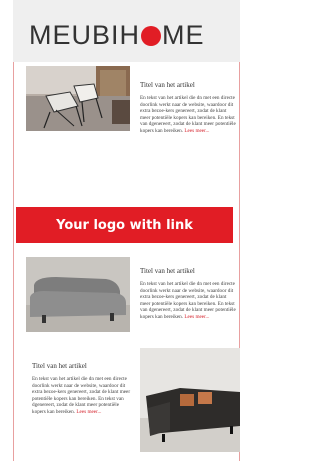 The height and width of the screenshot is (461, 320). Describe the element at coordinates (78, 98) in the screenshot. I see `article-image-chairs` at that location.